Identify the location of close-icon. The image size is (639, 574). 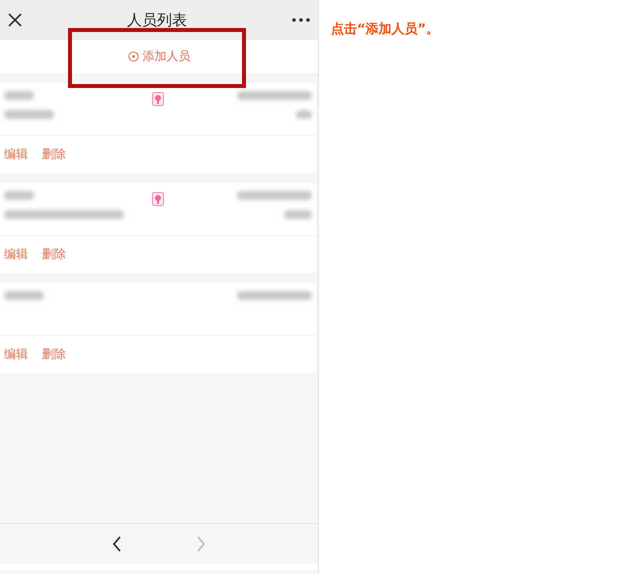
(15, 20).